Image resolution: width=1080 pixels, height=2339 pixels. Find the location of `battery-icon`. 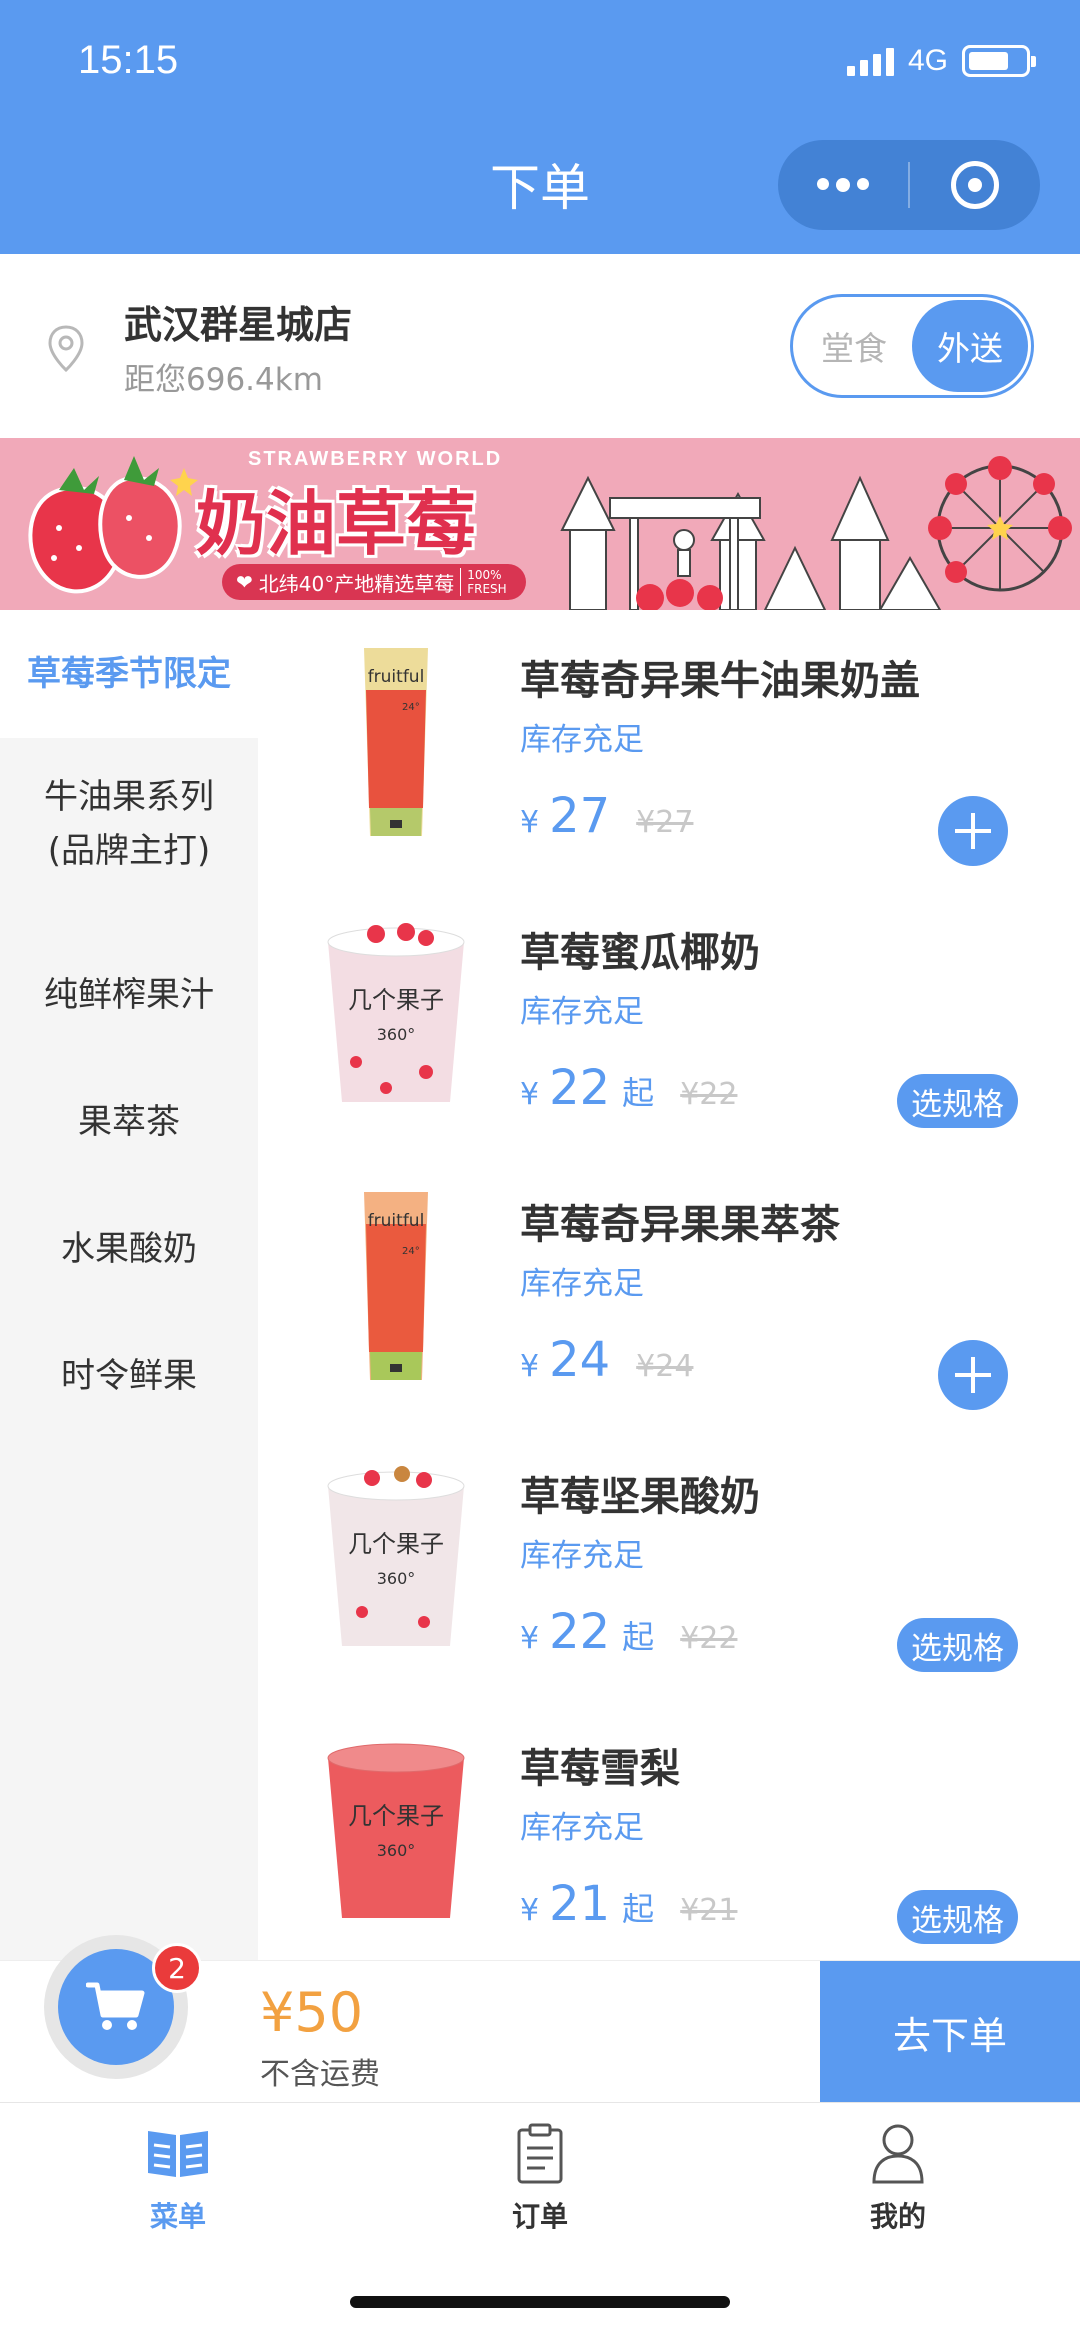

battery-icon is located at coordinates (999, 61).